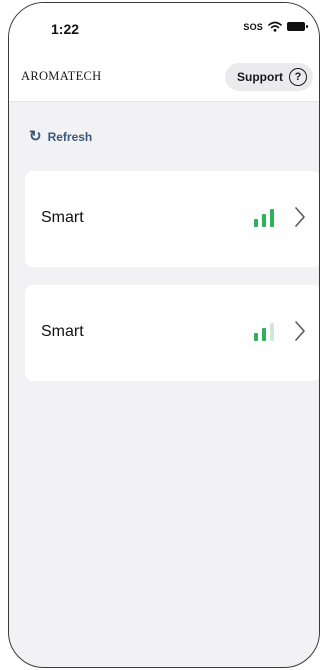  I want to click on app-header: AROMATECH Support ?, so click(164, 76).